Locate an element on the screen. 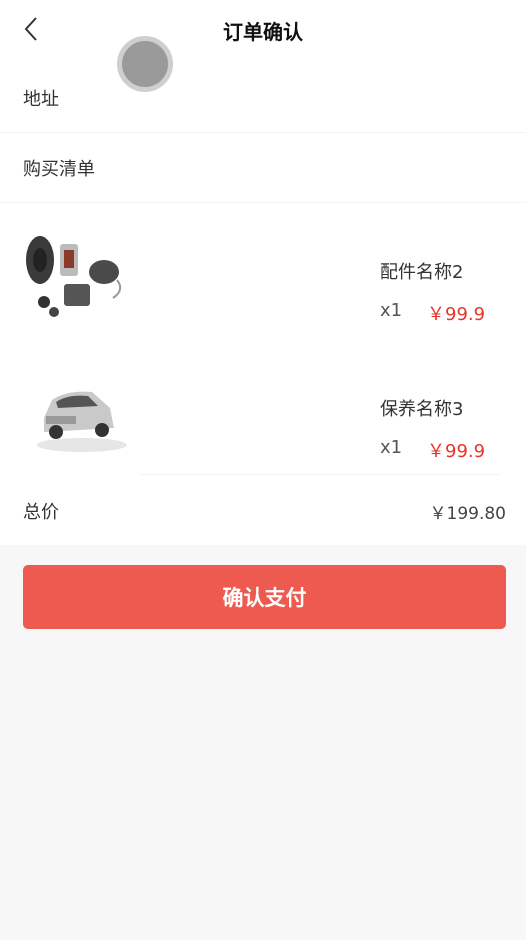 Image resolution: width=526 pixels, height=940 pixels. page-title: 订单确认 is located at coordinates (263, 32).